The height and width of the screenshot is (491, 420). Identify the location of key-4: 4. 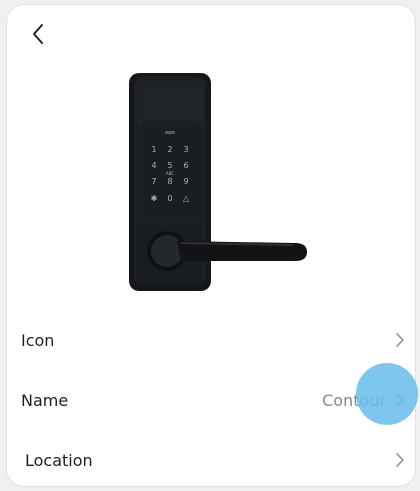
(153, 165).